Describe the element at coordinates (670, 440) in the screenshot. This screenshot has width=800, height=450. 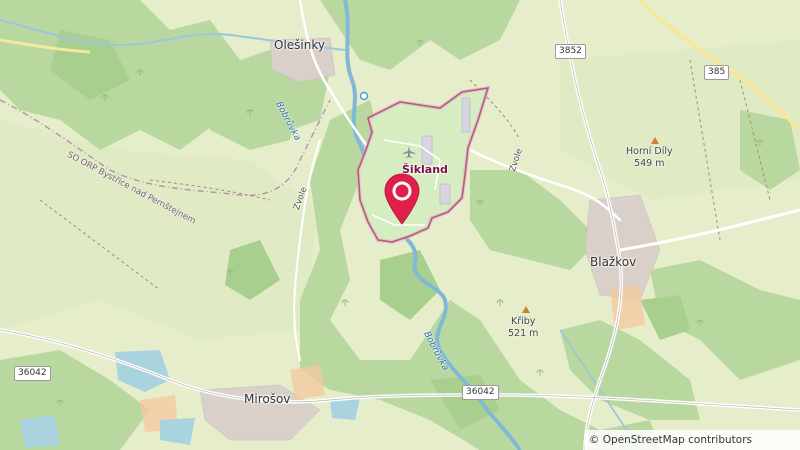
I see `attribution-text: © OpenStreetMap contributors` at that location.